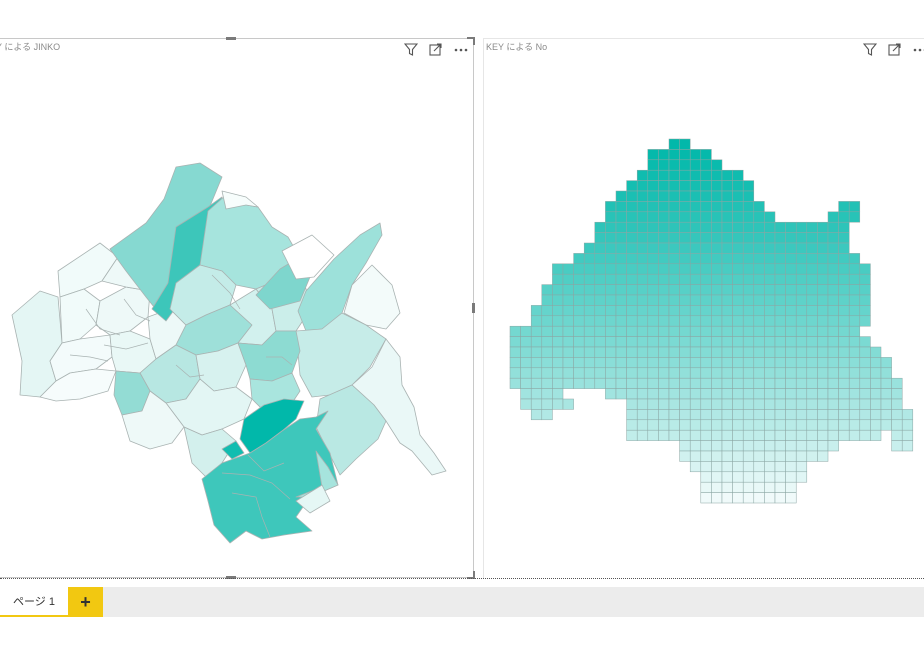 The width and height of the screenshot is (924, 660). Describe the element at coordinates (37, 344) in the screenshot. I see `map-region` at that location.